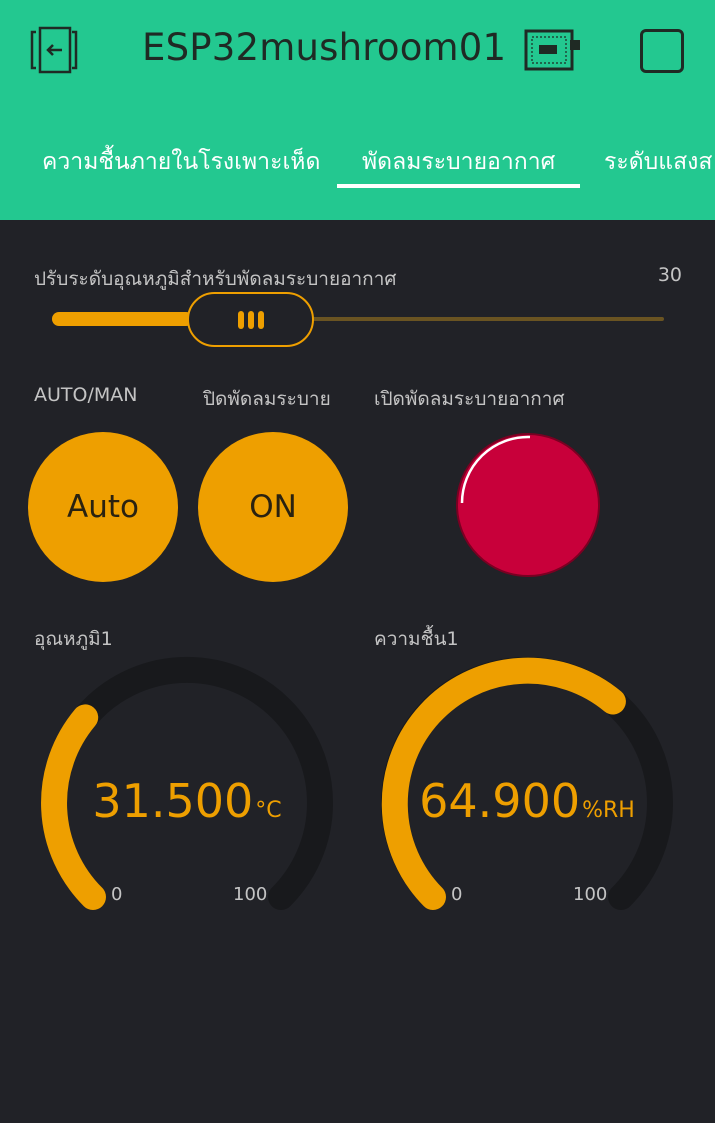 The image size is (715, 1123). I want to click on exit-button, so click(54, 51).